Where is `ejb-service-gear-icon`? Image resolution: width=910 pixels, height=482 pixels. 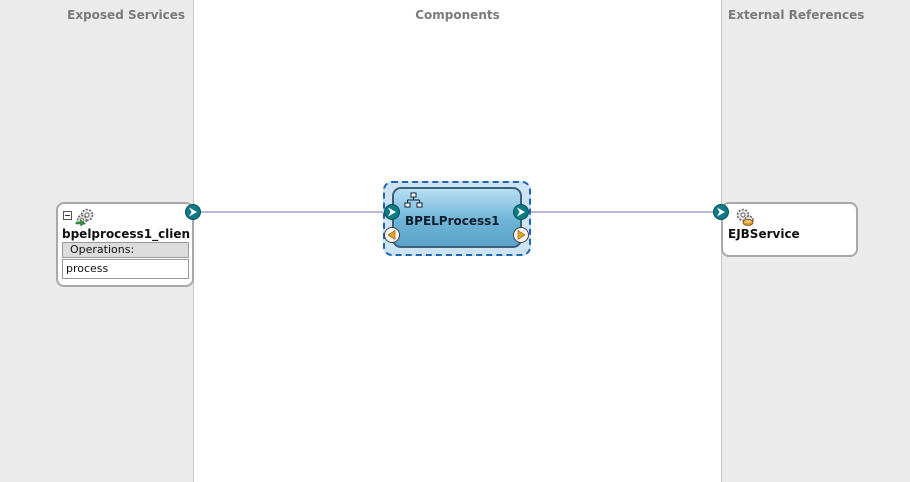
ejb-service-gear-icon is located at coordinates (745, 217).